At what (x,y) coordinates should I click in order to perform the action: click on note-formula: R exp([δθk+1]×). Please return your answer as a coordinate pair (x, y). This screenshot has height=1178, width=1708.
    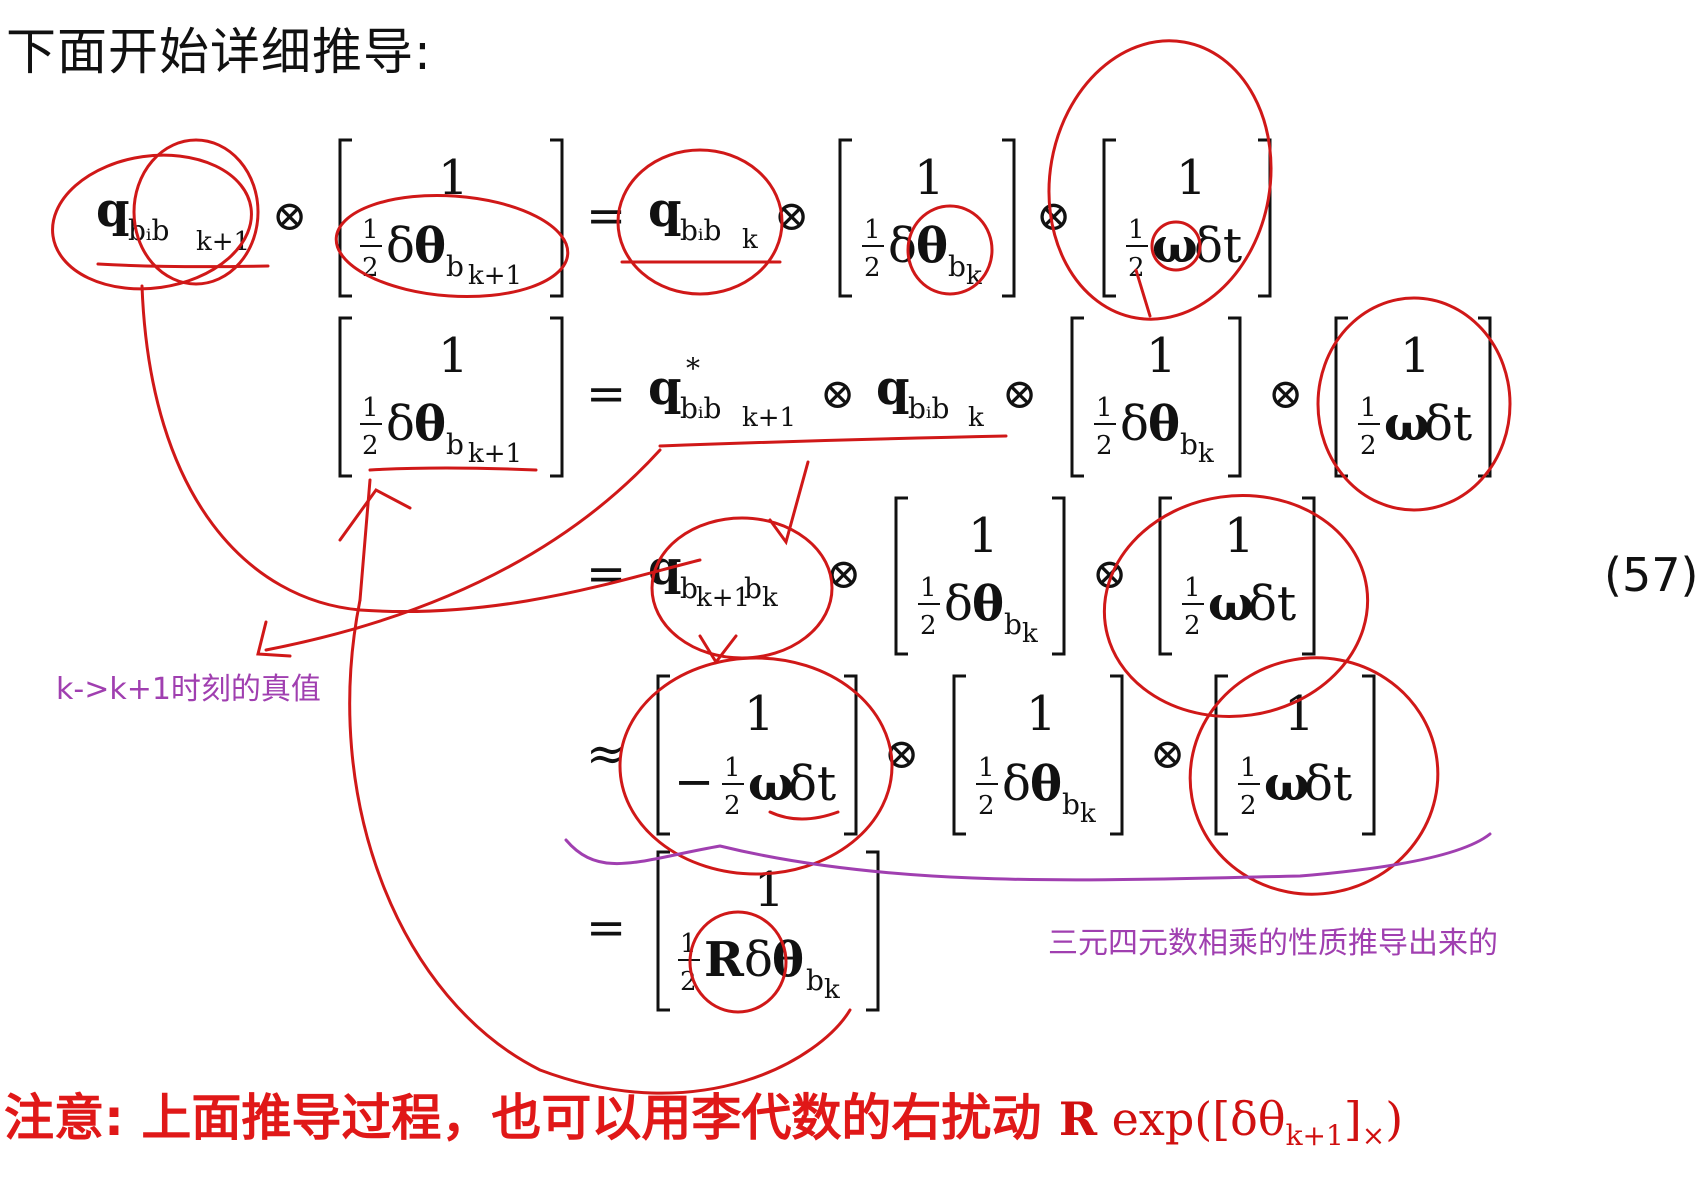
    Looking at the image, I should click on (1231, 1122).